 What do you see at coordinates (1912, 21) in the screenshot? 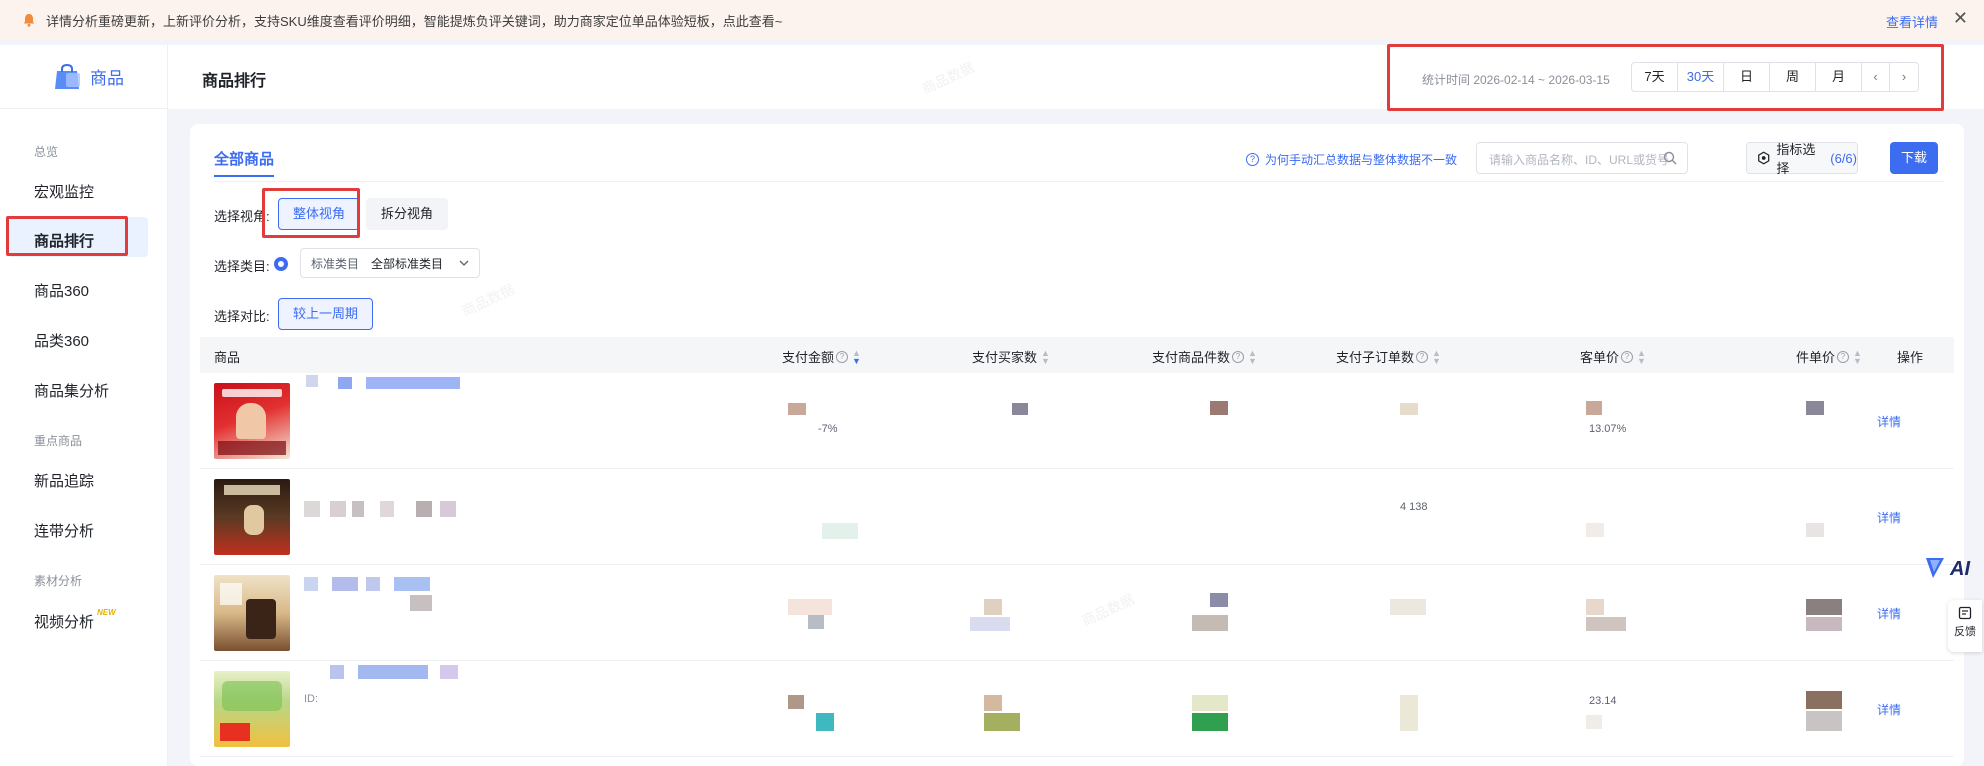
I see `notice-details-link: 查看详情` at bounding box center [1912, 21].